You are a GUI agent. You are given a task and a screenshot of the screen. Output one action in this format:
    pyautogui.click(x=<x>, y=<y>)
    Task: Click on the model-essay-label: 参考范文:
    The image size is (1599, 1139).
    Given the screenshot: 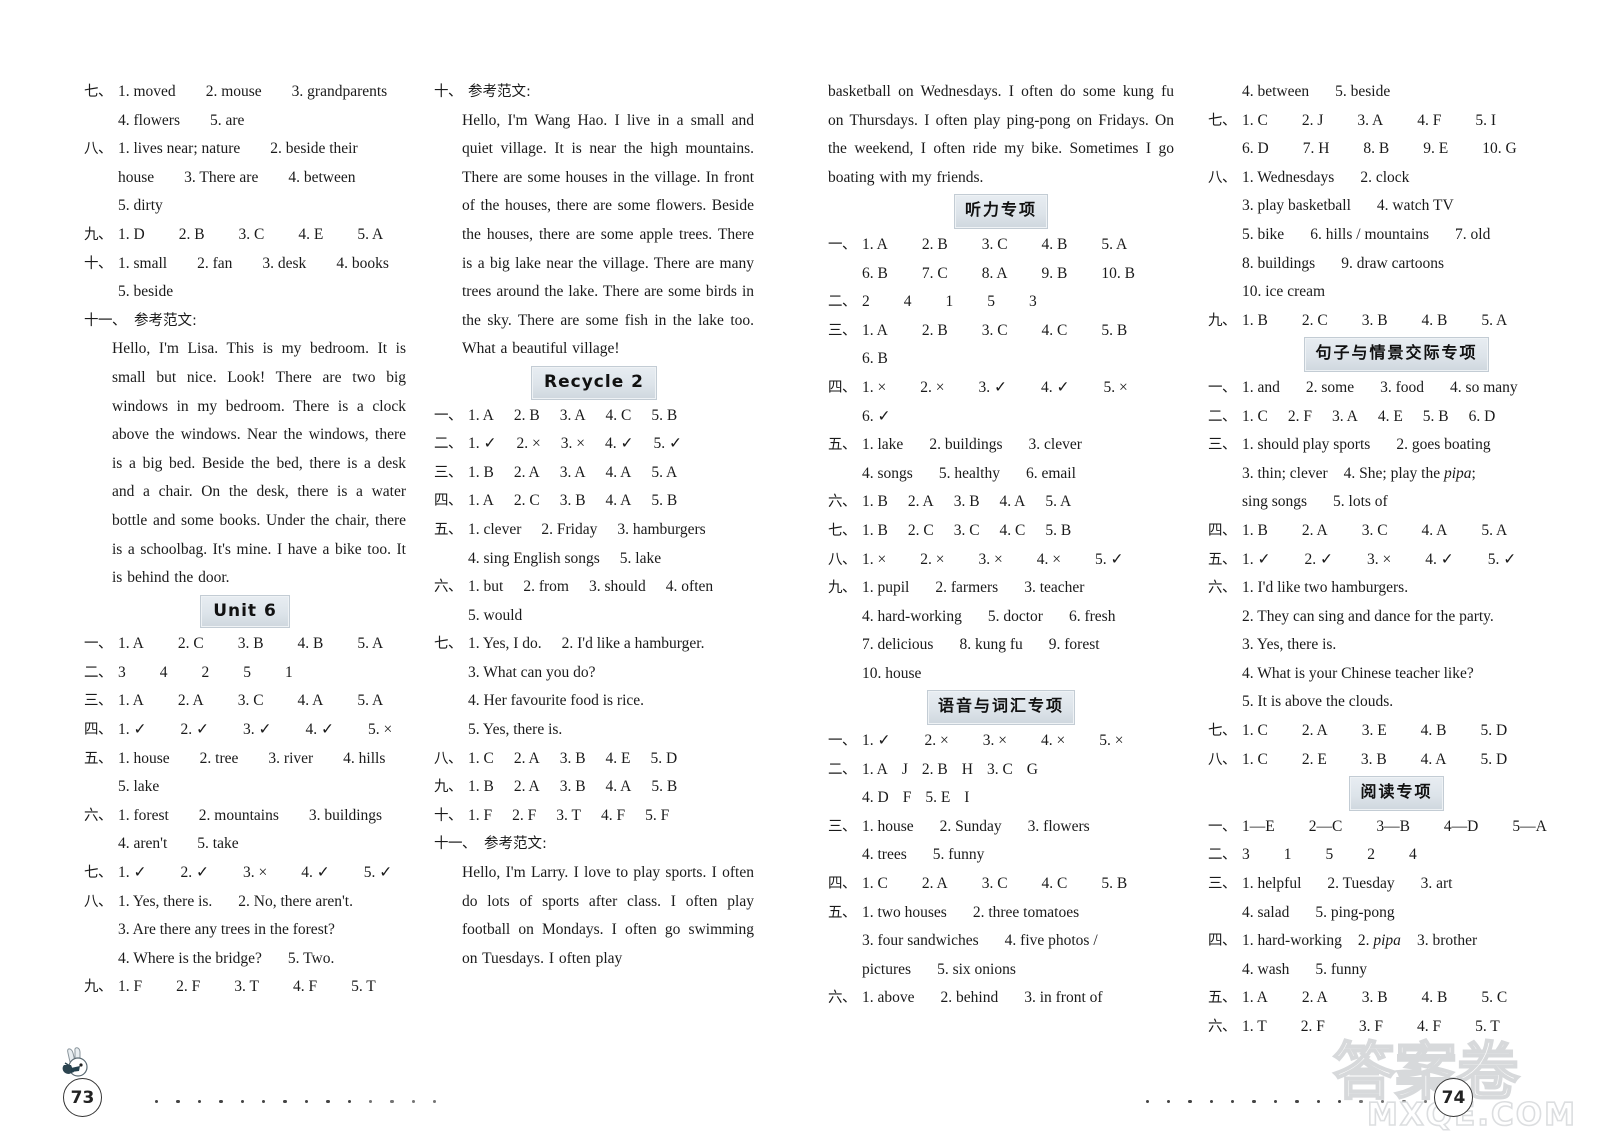 What is the action you would take?
    pyautogui.click(x=499, y=92)
    